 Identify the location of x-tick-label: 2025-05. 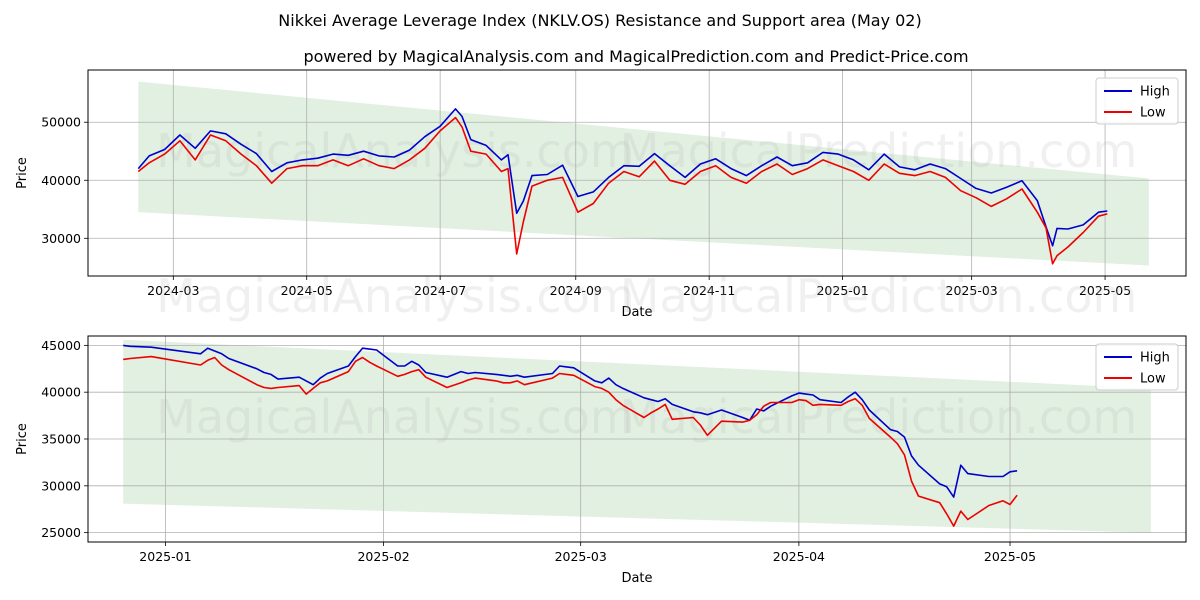
(1010, 556).